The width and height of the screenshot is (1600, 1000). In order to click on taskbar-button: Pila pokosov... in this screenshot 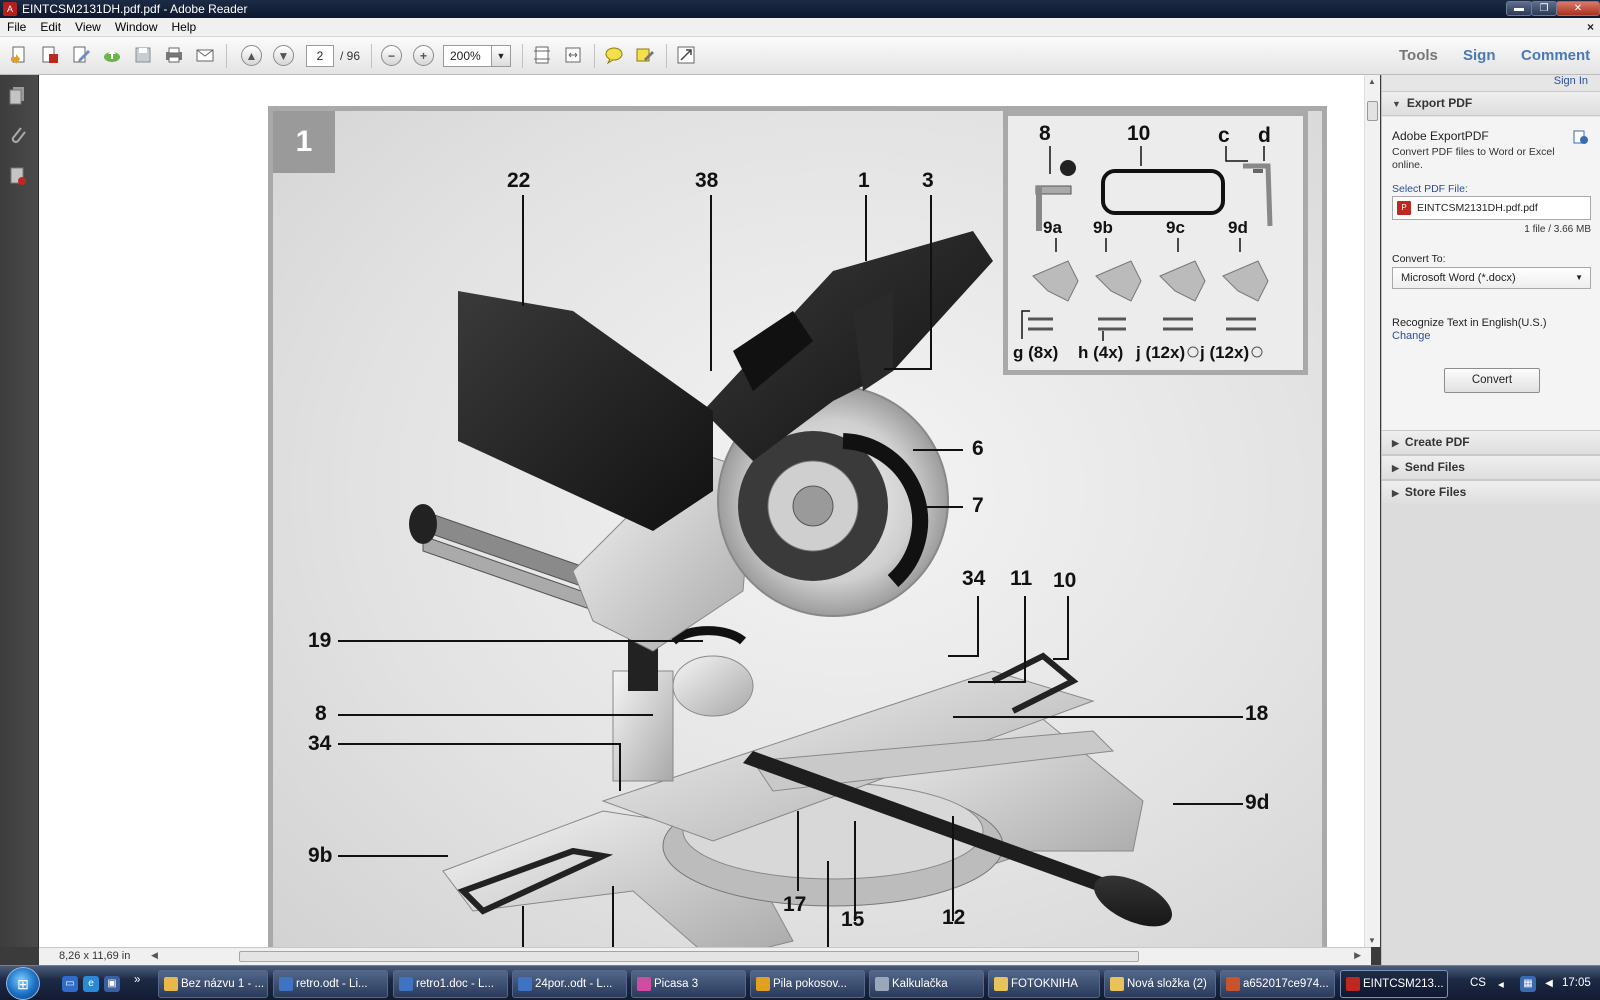, I will do `click(807, 984)`.